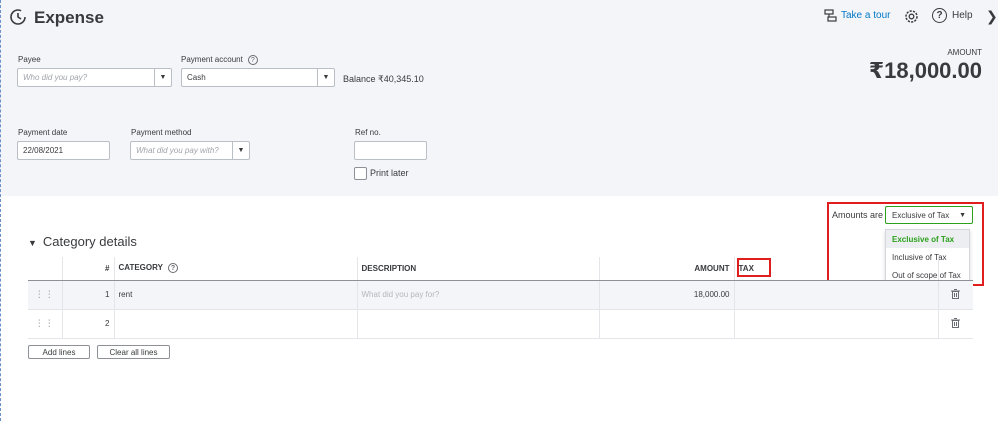 This screenshot has width=998, height=421. Describe the element at coordinates (55, 77) in the screenshot. I see `payee-placeholder: Who did you pay?` at that location.